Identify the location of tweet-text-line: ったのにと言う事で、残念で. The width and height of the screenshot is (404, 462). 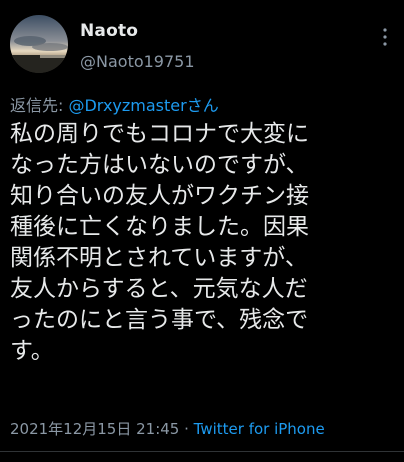
(159, 320).